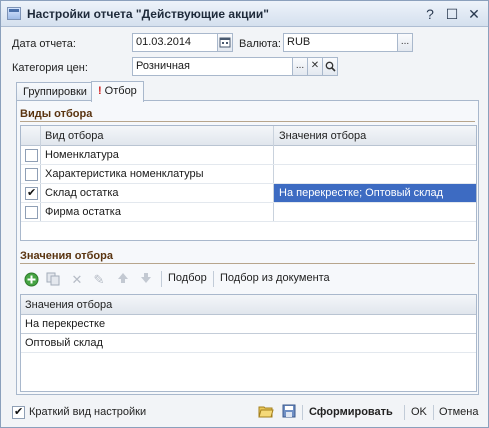 The image size is (489, 428). I want to click on table-header: Значения отбора, so click(248, 305).